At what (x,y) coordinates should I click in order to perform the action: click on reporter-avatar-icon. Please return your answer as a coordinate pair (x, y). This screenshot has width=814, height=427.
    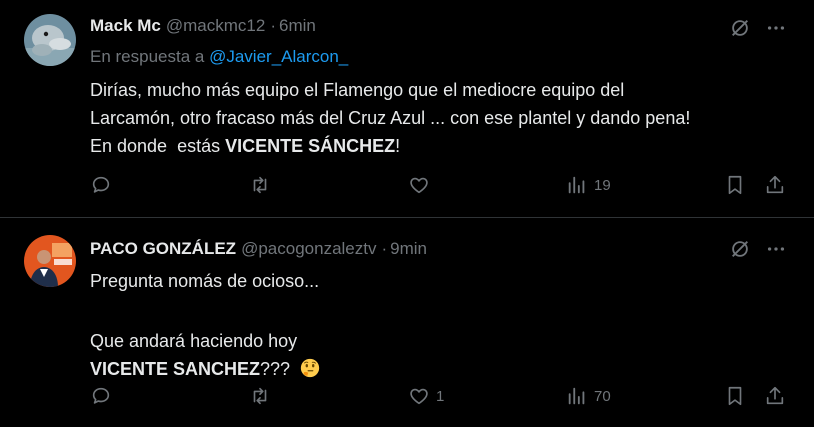
    Looking at the image, I should click on (50, 261).